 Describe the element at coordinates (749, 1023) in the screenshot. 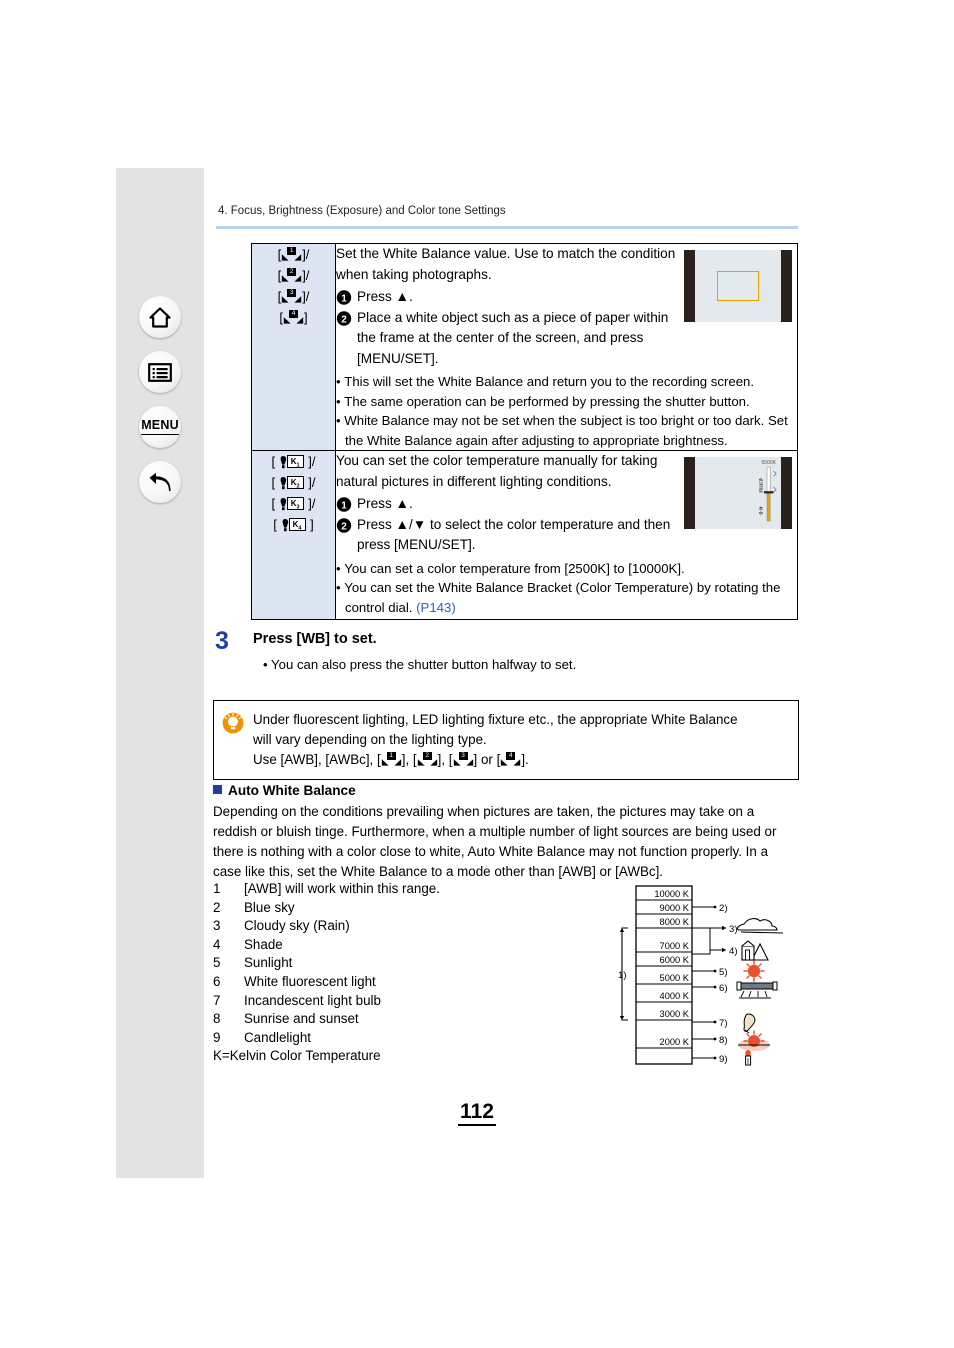

I see `incandescent-bulb-icon` at that location.